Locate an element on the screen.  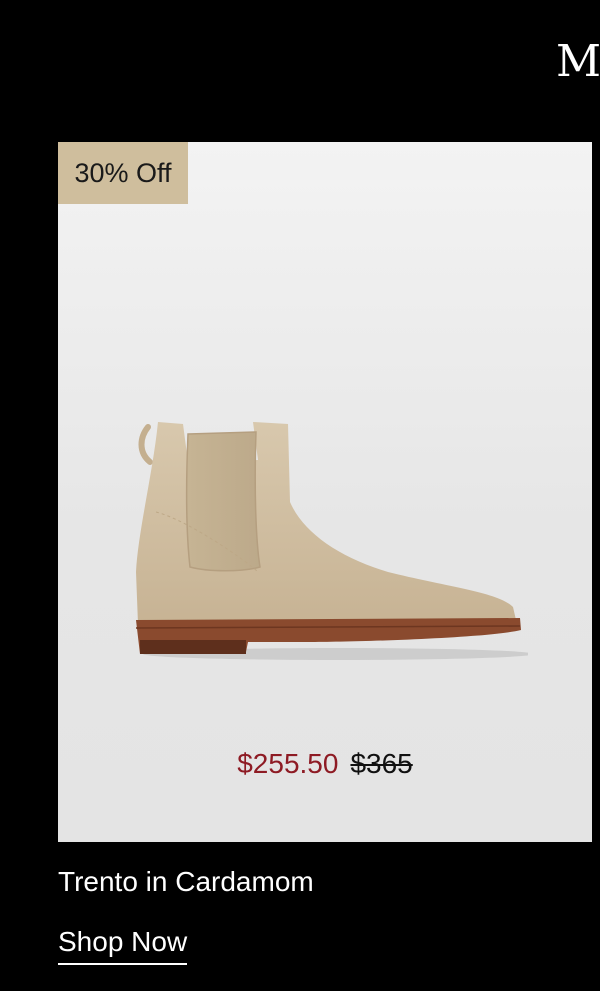
discount-badge: 30% Off is located at coordinates (123, 173).